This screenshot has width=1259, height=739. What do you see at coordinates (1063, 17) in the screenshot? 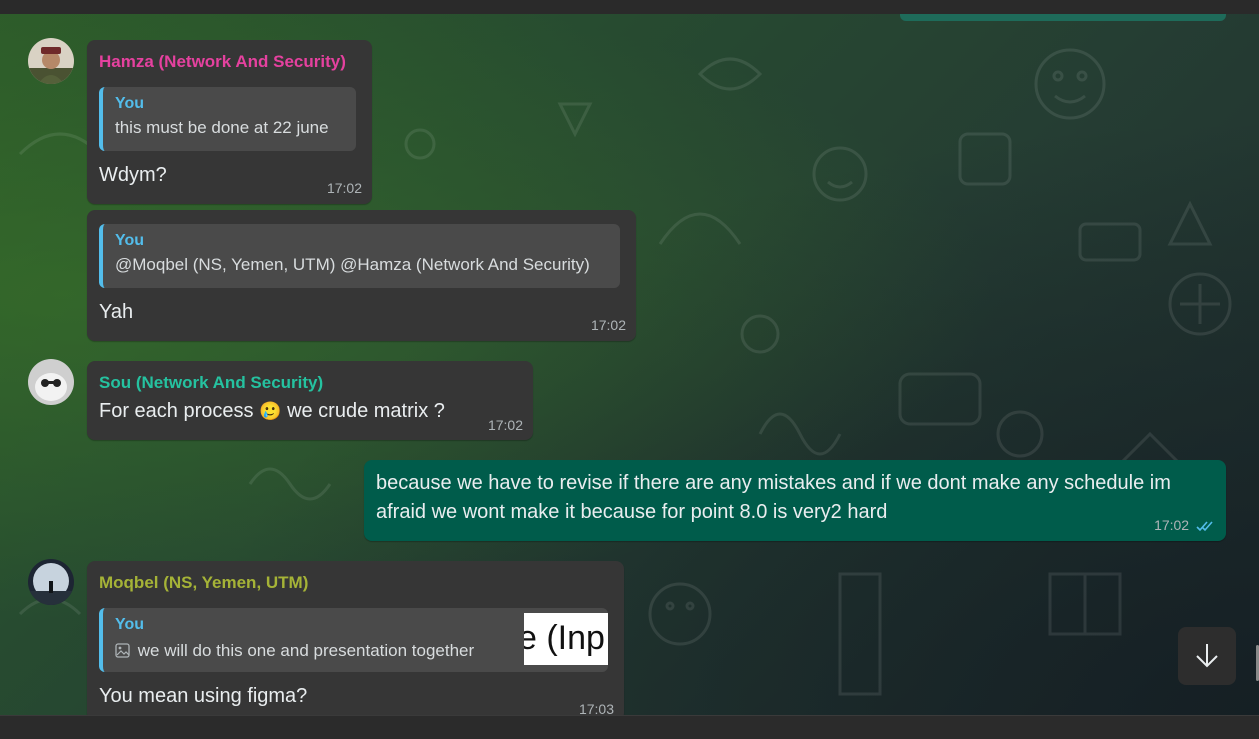
I see `previous-message-edge` at bounding box center [1063, 17].